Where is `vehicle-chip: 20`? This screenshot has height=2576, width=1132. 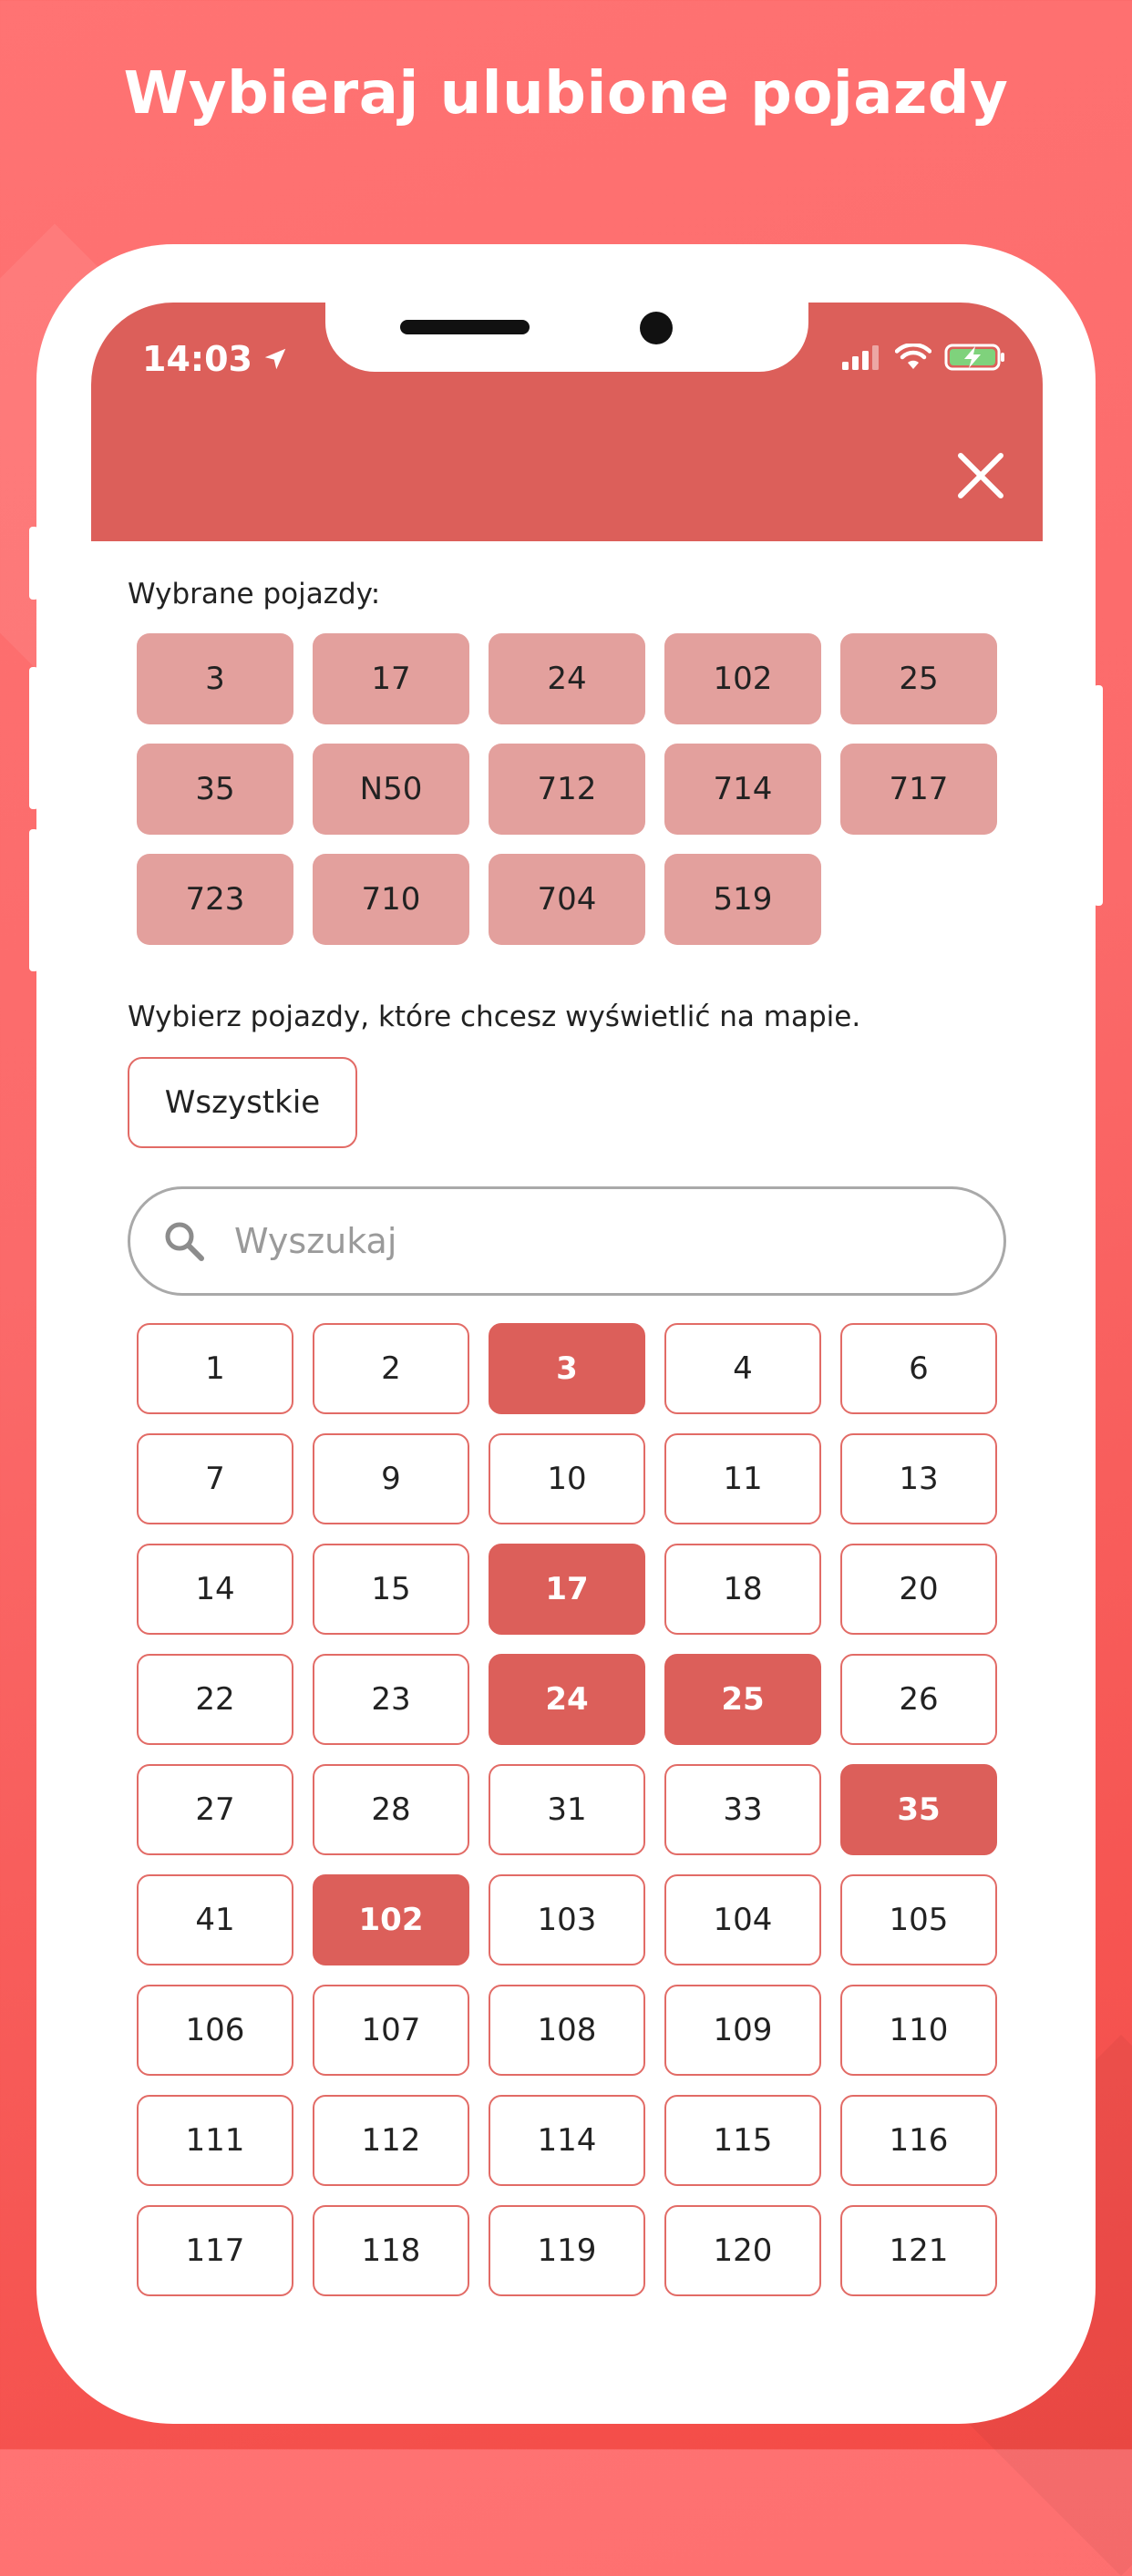
vehicle-chip: 20 is located at coordinates (918, 1590).